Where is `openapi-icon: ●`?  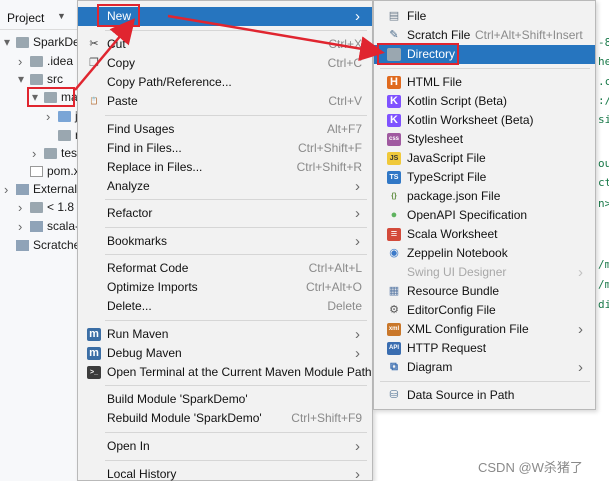
openapi-icon: ● is located at coordinates (394, 215).